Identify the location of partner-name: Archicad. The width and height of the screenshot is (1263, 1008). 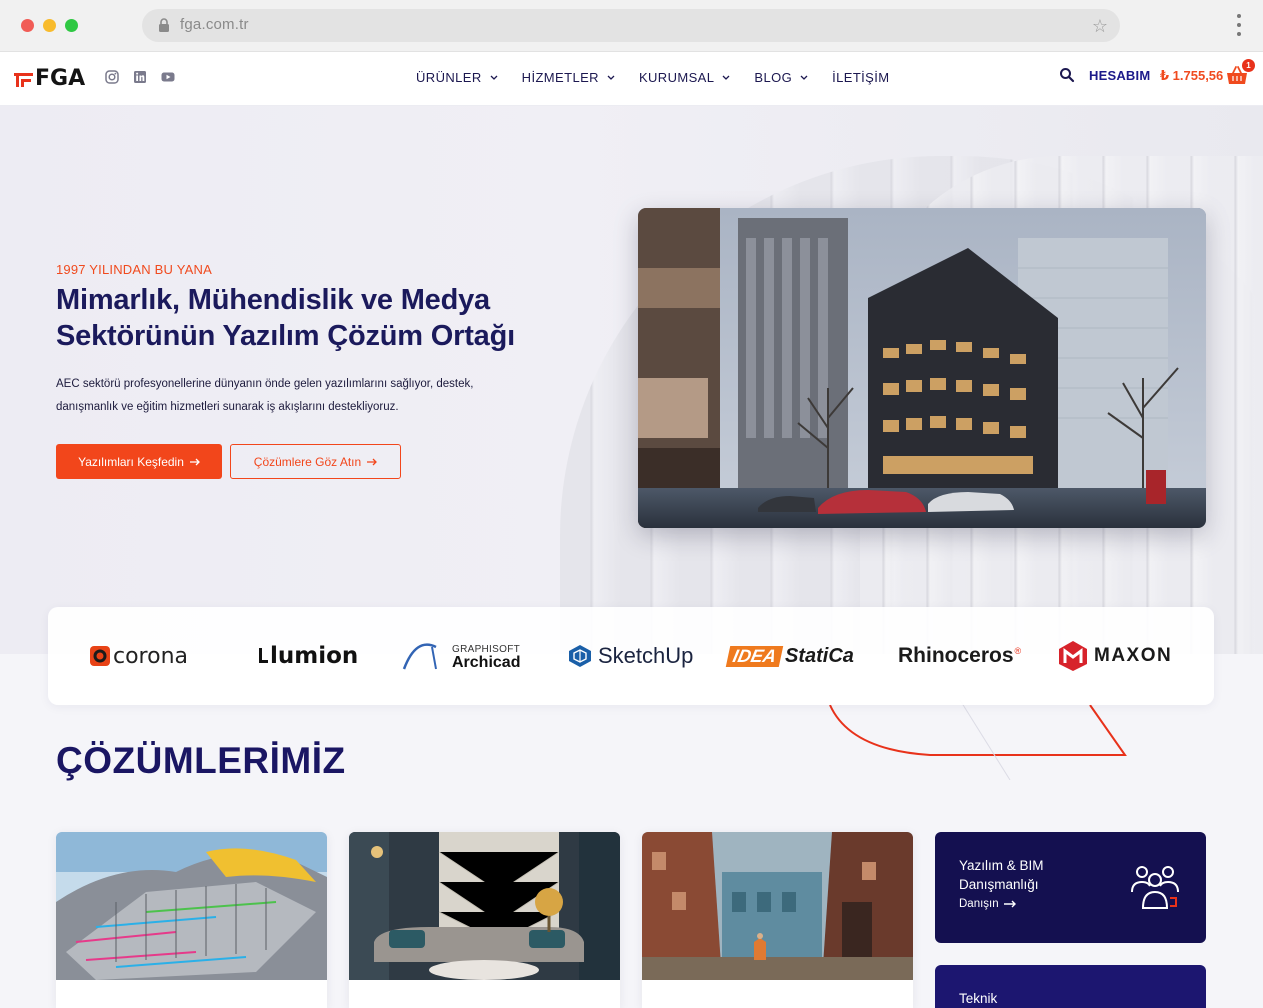
(486, 662).